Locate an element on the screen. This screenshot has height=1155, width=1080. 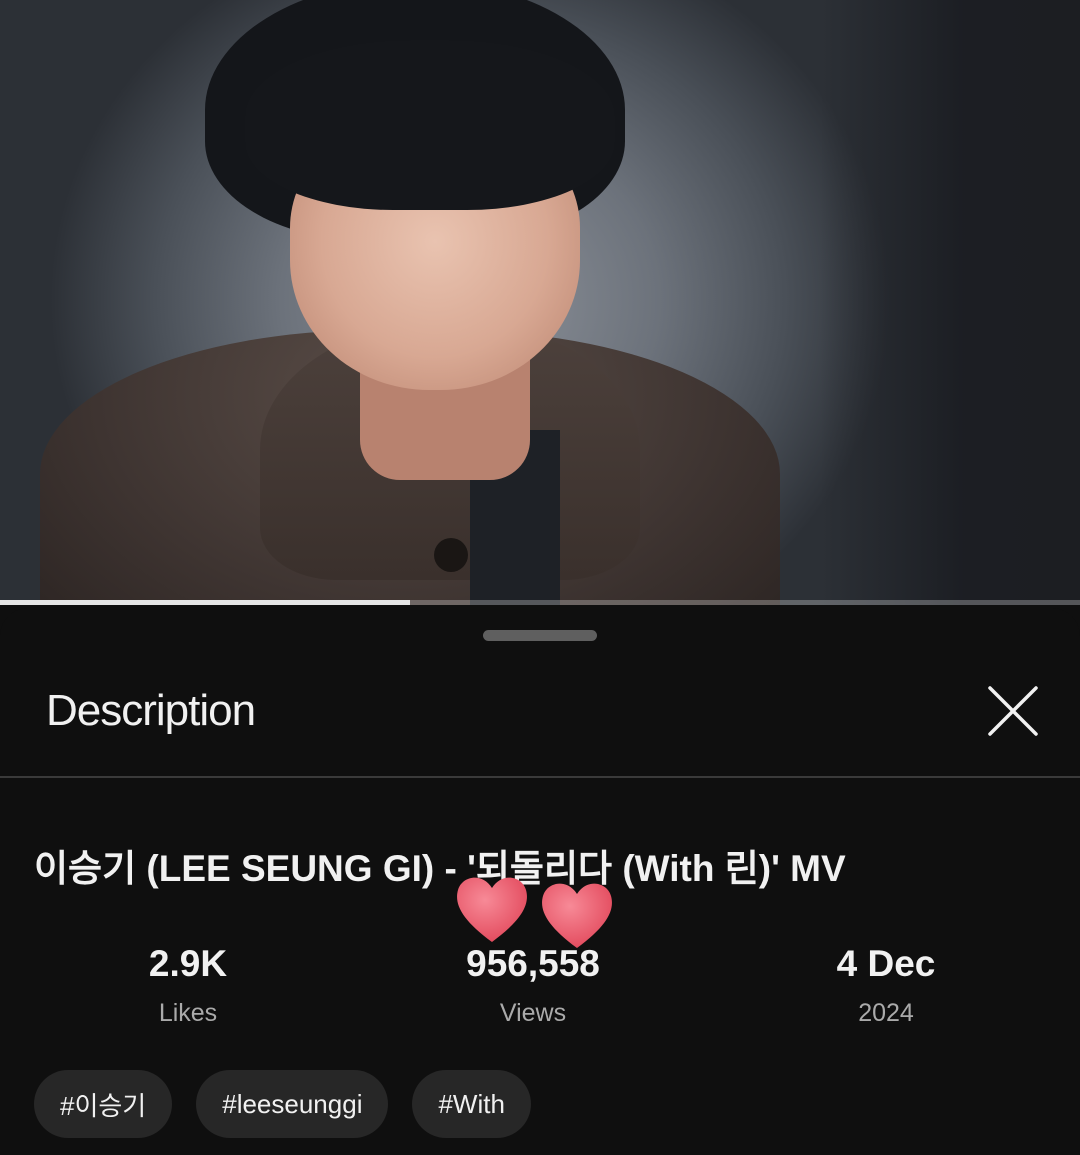
hashtag-chip: #이승기 is located at coordinates (103, 1104).